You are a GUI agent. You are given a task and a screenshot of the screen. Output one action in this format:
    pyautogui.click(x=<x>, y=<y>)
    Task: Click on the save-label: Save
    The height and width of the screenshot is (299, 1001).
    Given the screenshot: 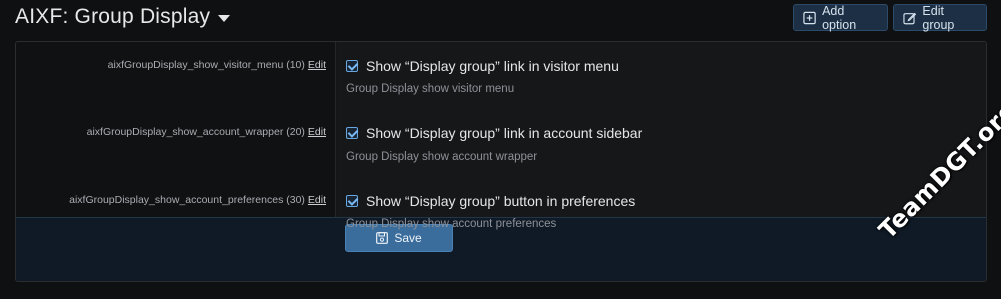 What is the action you would take?
    pyautogui.click(x=408, y=238)
    